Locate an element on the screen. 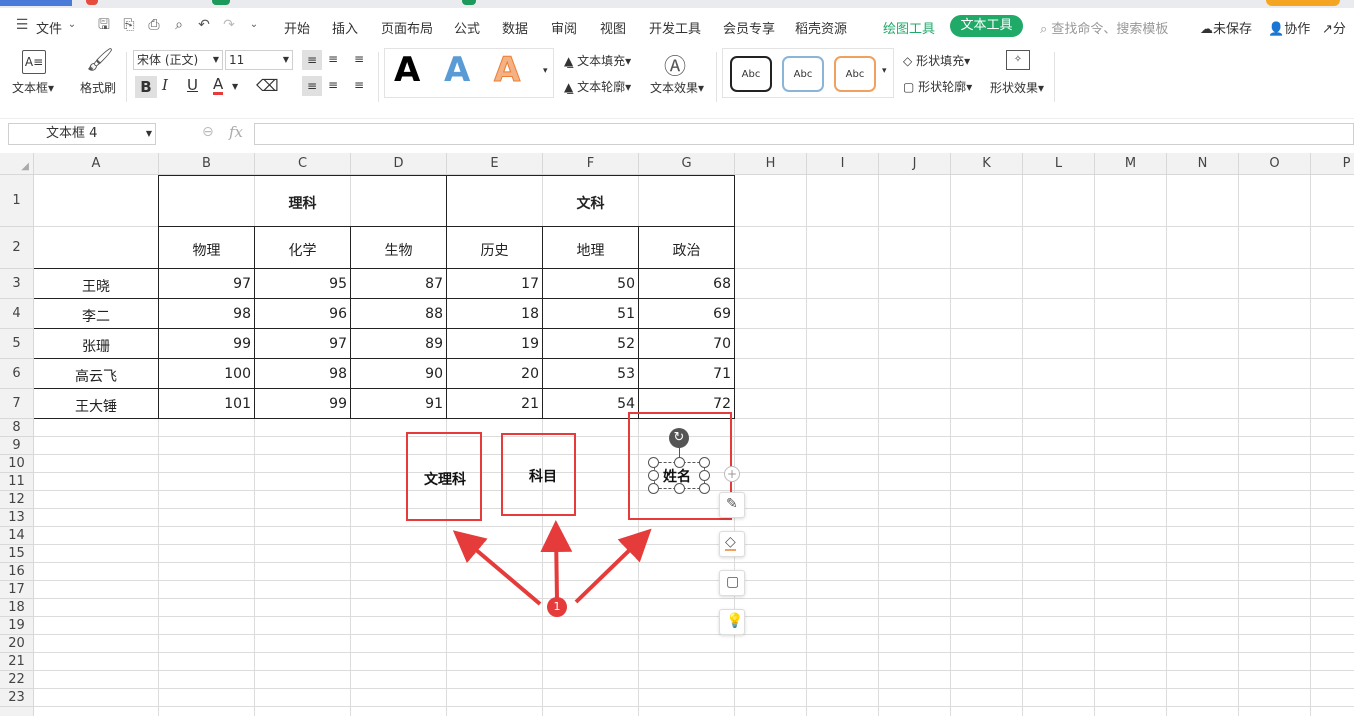  annotation-arrows is located at coordinates (552, 563).